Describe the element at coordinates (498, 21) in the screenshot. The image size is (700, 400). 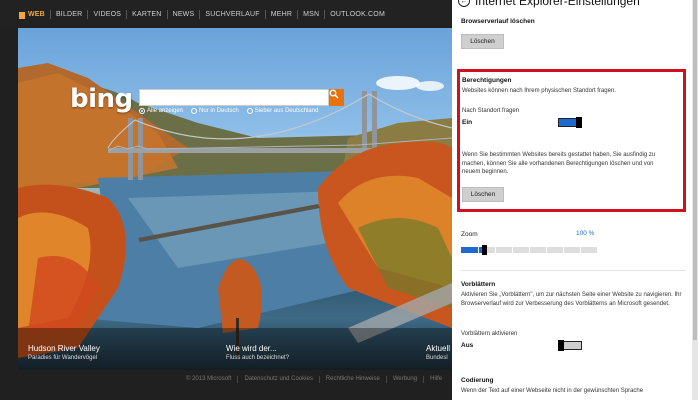
I see `history-label: Browserverlauf löschen` at that location.